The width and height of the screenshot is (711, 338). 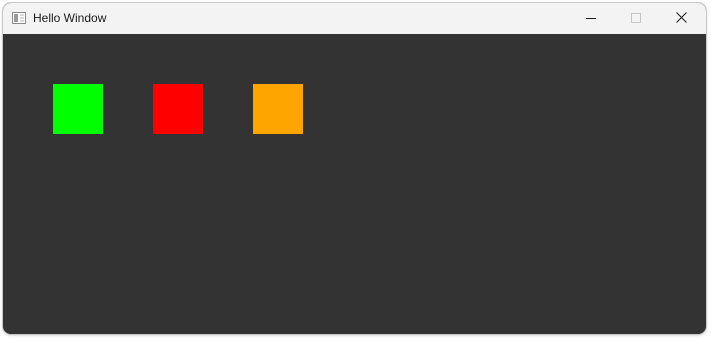 I want to click on green-square, so click(x=78, y=109).